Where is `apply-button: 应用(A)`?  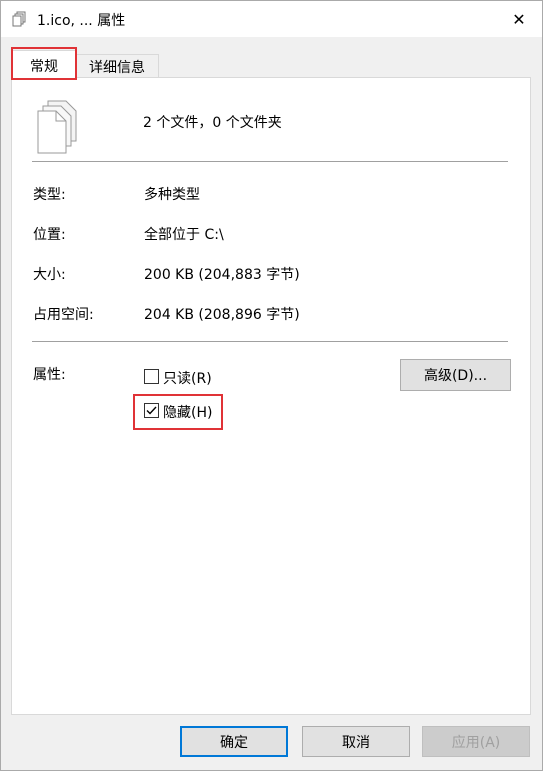
apply-button: 应用(A) is located at coordinates (476, 741).